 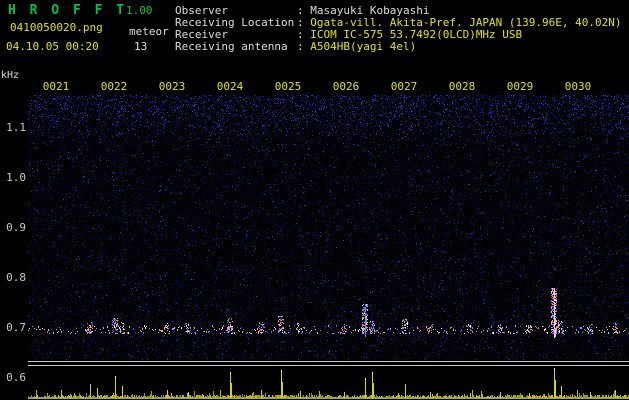 I want to click on output-filename: 0410050020.png, so click(x=56, y=27).